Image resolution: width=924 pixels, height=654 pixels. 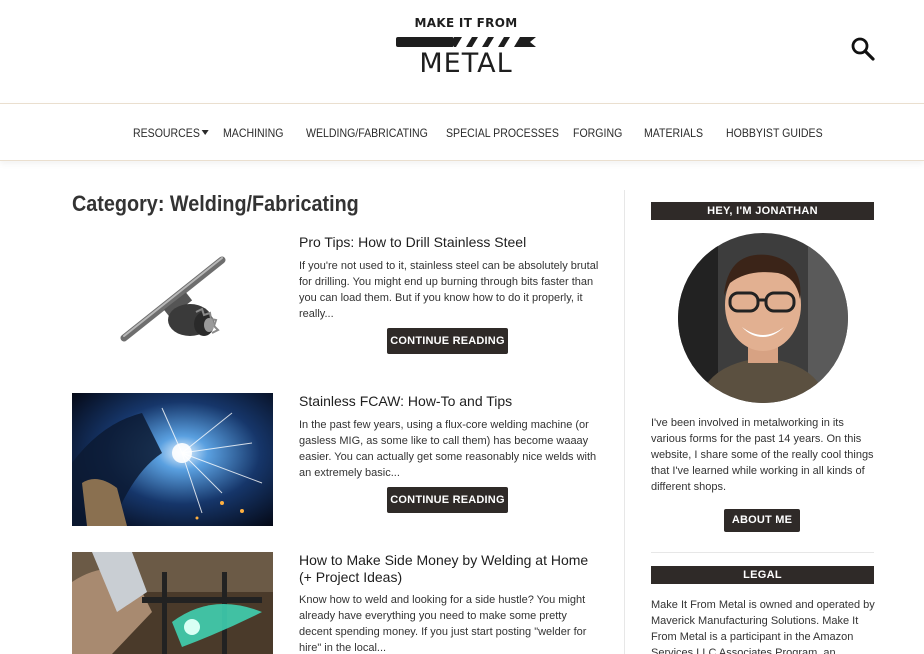 I want to click on nav-item-forging: FORGING, so click(x=597, y=133).